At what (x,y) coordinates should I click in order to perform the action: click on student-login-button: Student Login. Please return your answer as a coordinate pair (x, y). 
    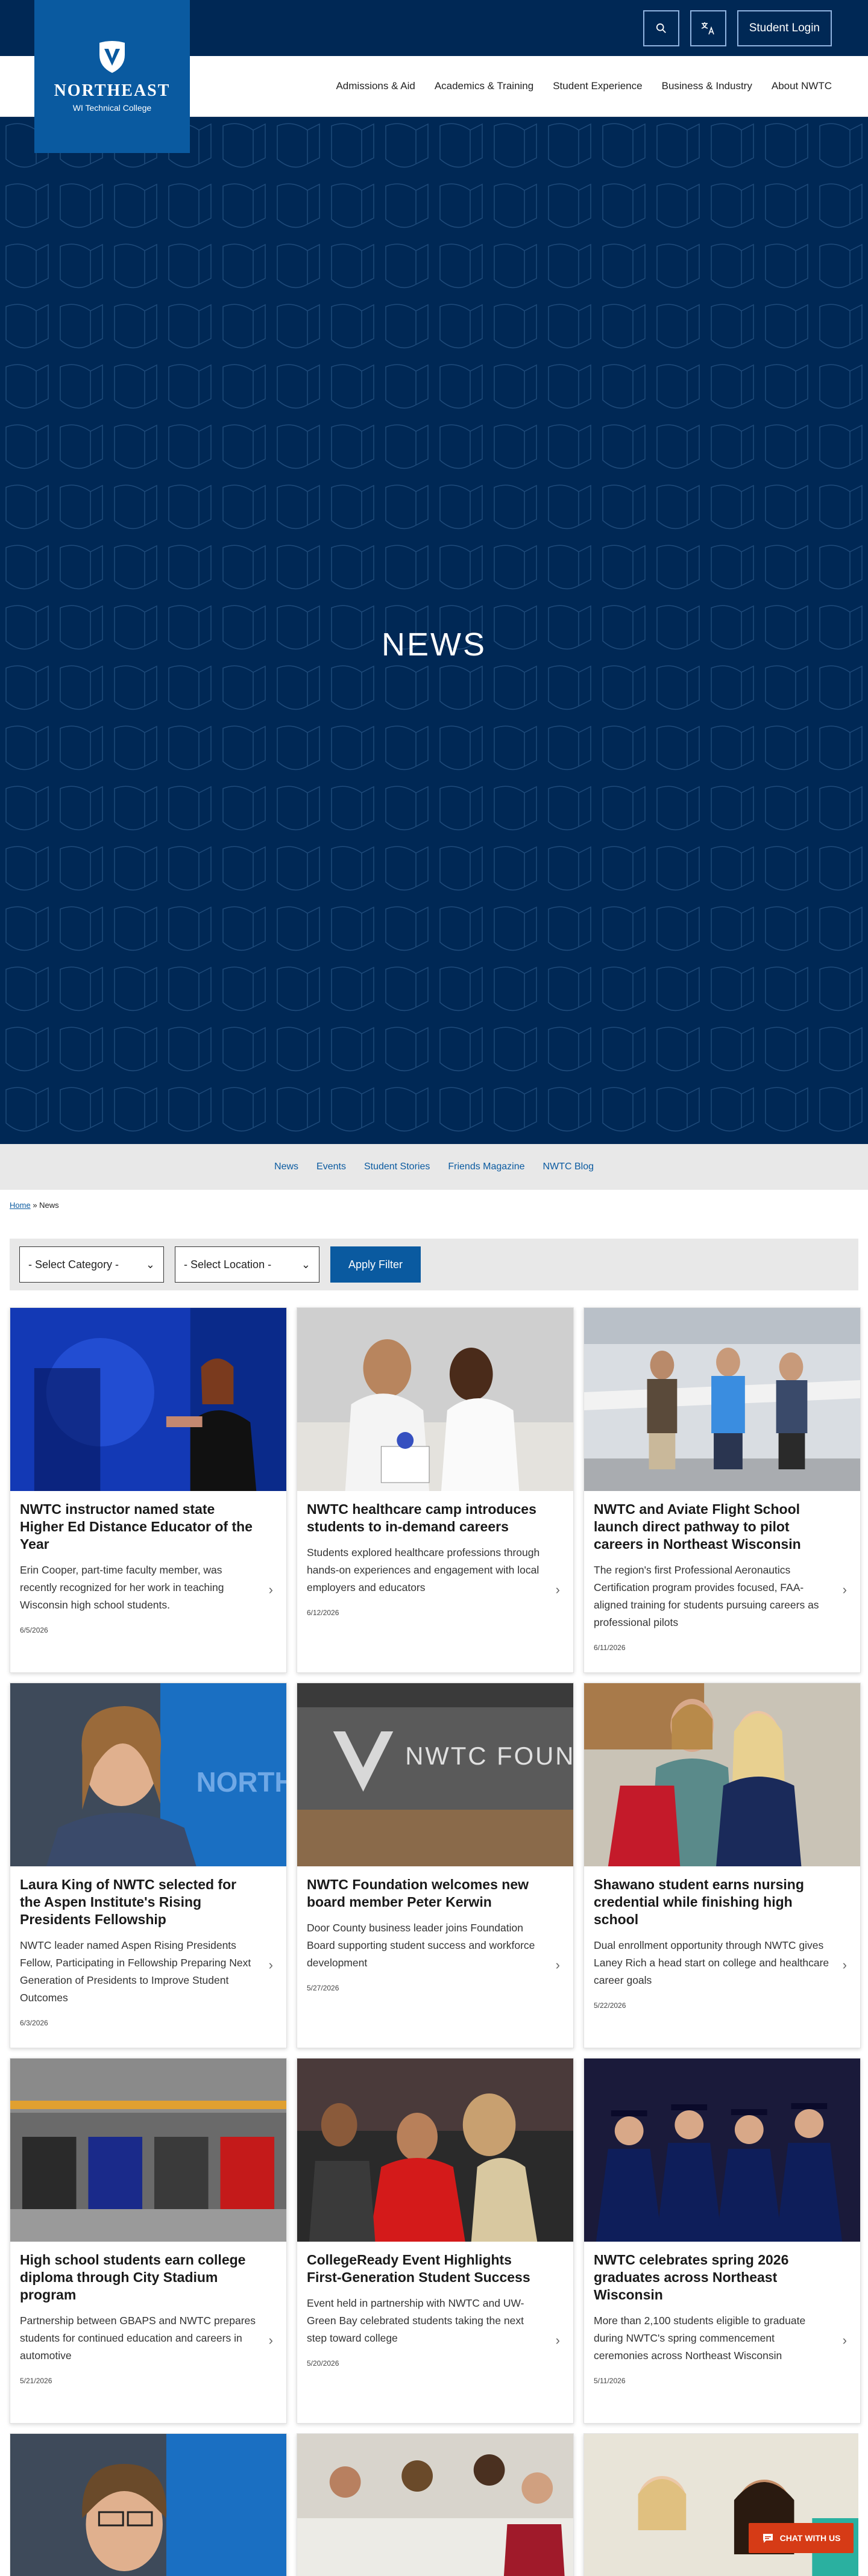
    Looking at the image, I should click on (784, 28).